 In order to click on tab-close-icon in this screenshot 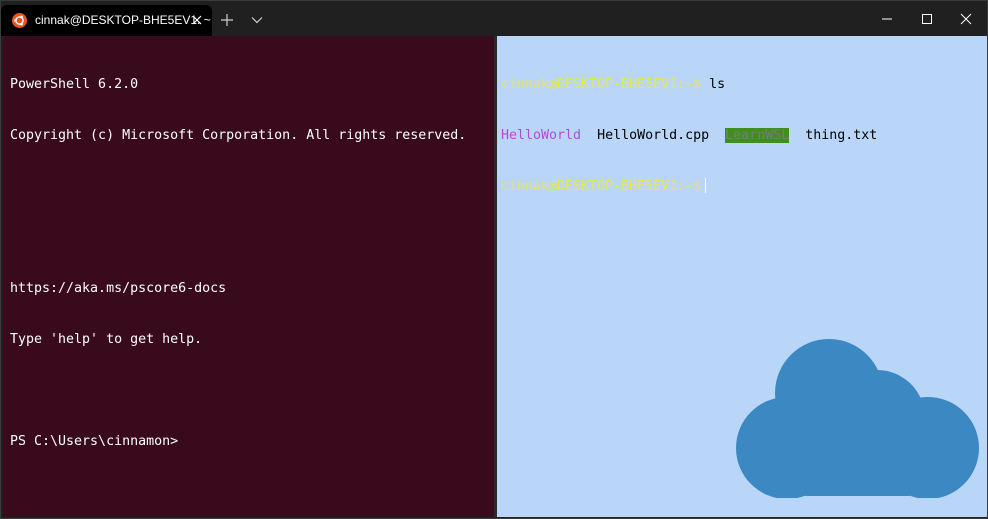, I will do `click(197, 20)`.